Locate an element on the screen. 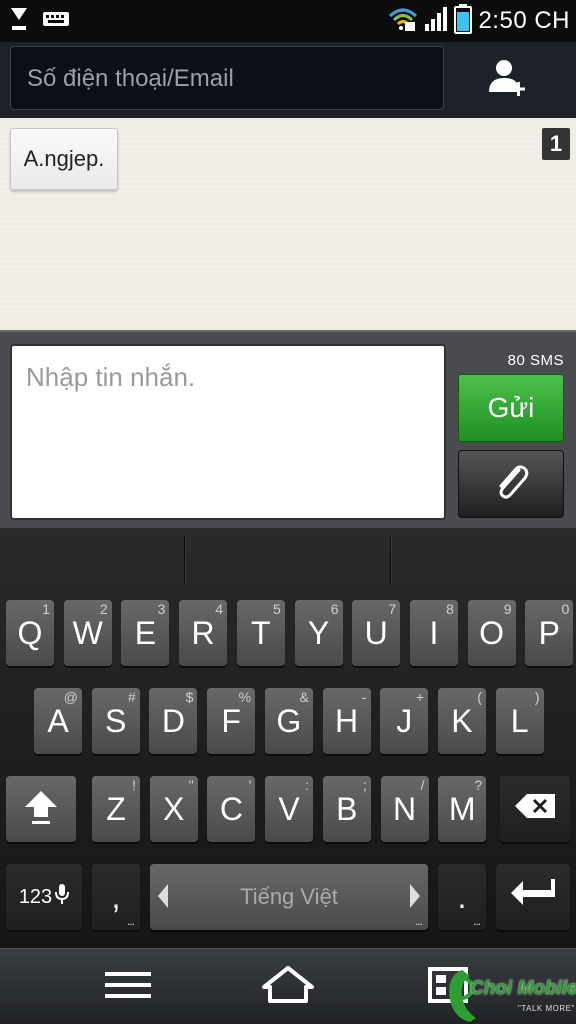 Image resolution: width=576 pixels, height=1024 pixels. key-o: O9 is located at coordinates (491, 633).